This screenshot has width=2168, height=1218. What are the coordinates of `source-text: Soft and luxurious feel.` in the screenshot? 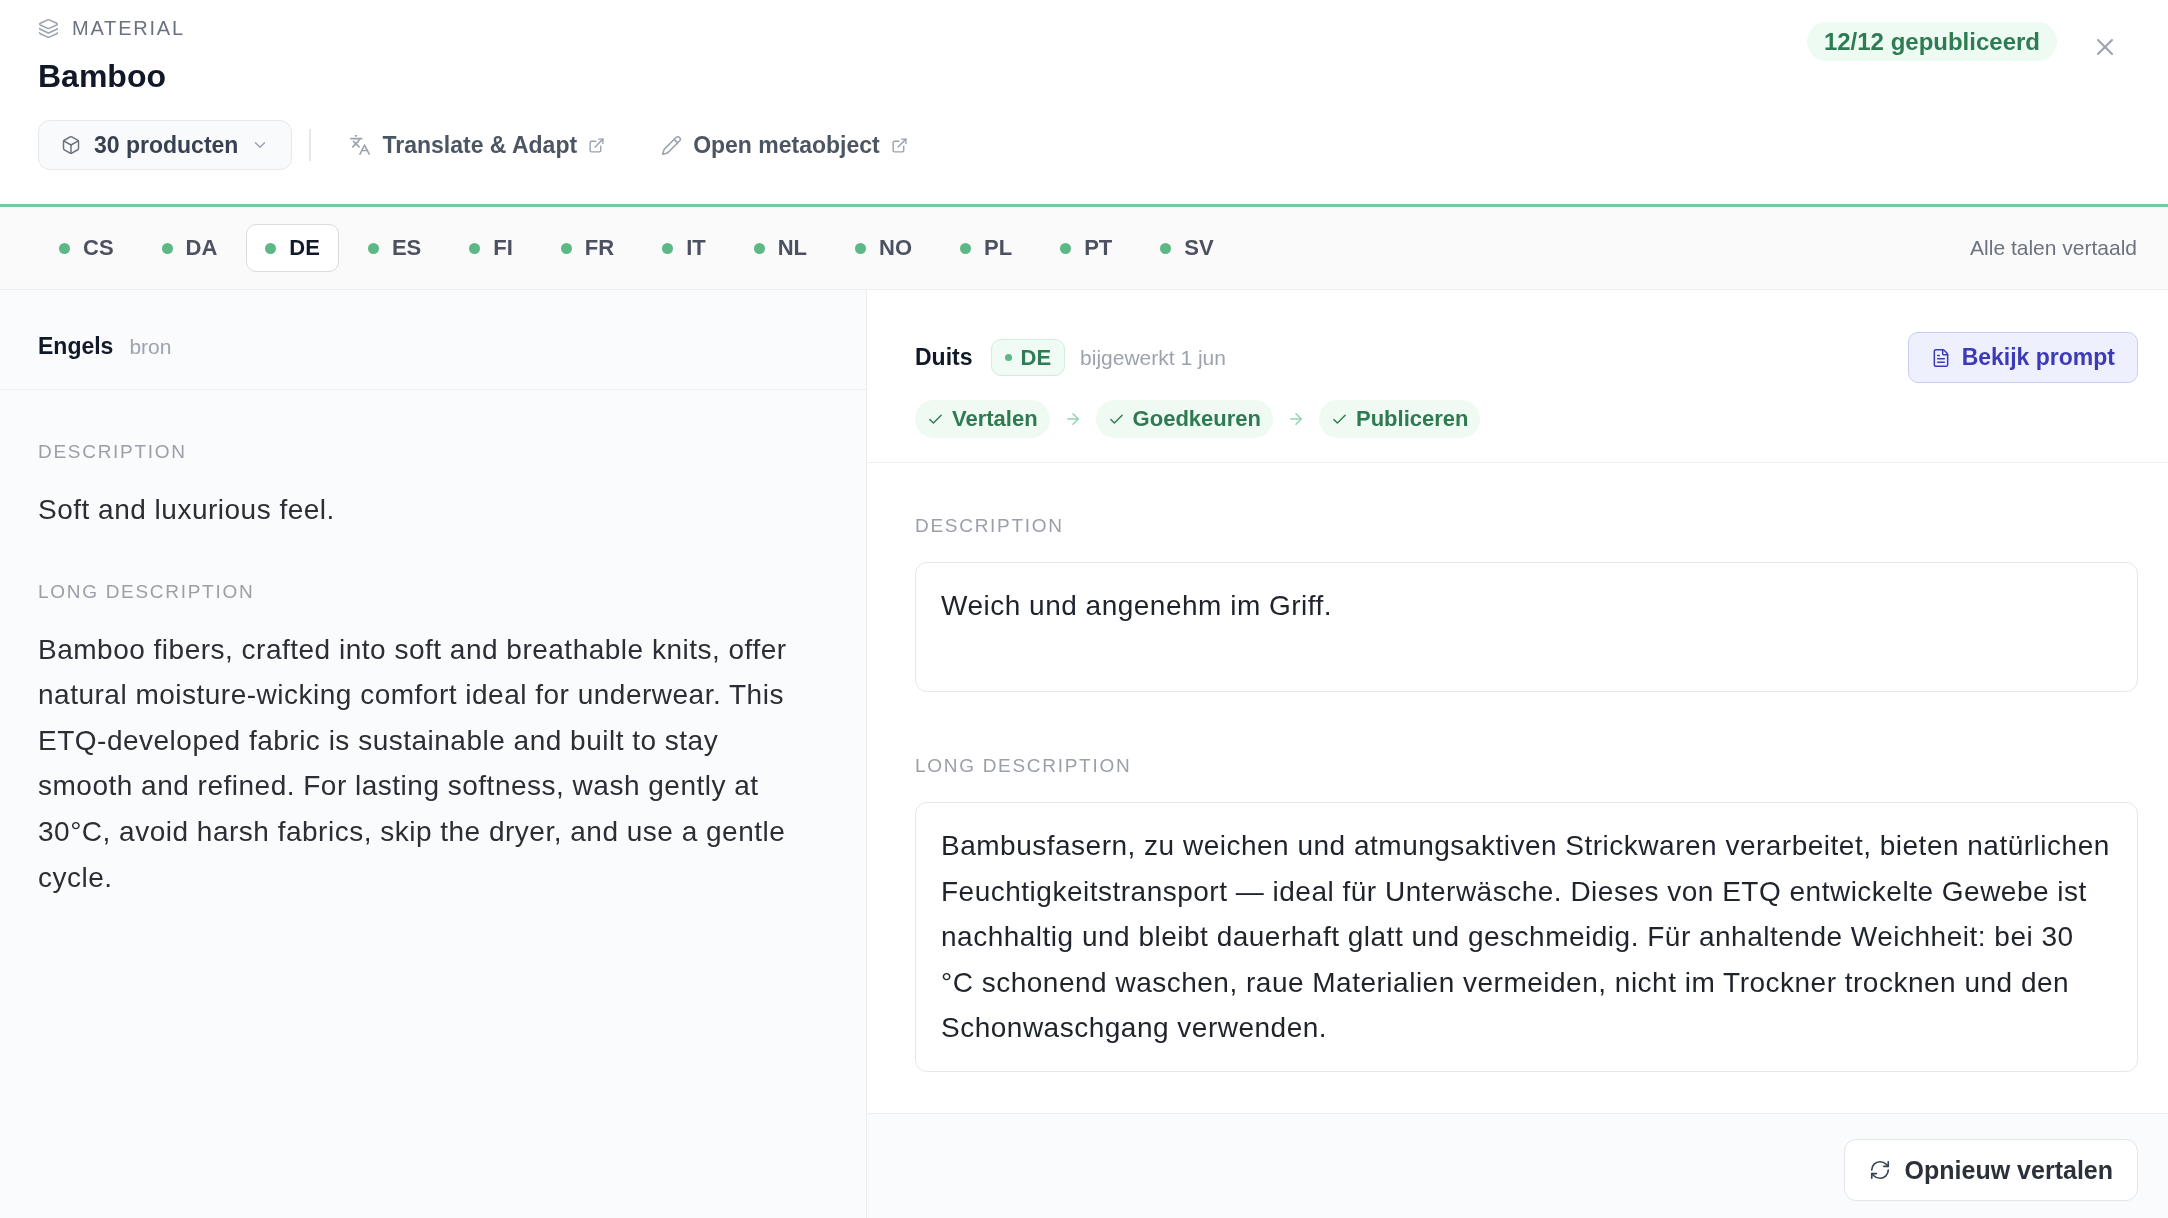 It's located at (187, 510).